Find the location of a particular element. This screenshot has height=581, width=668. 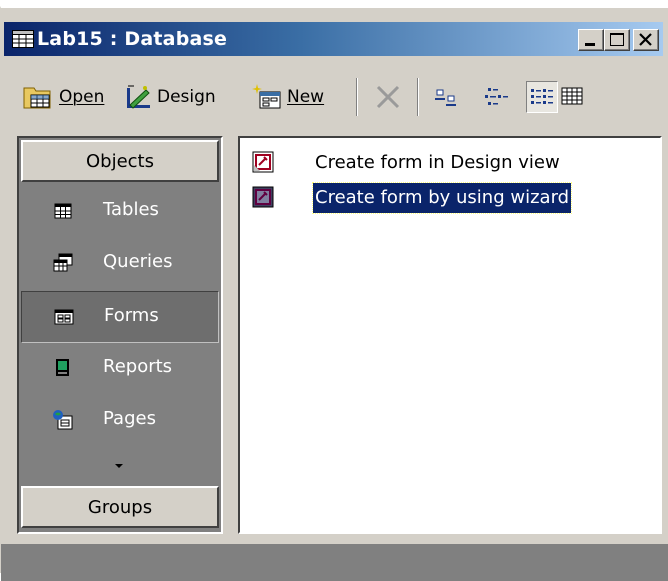

report-icon is located at coordinates (62, 367).